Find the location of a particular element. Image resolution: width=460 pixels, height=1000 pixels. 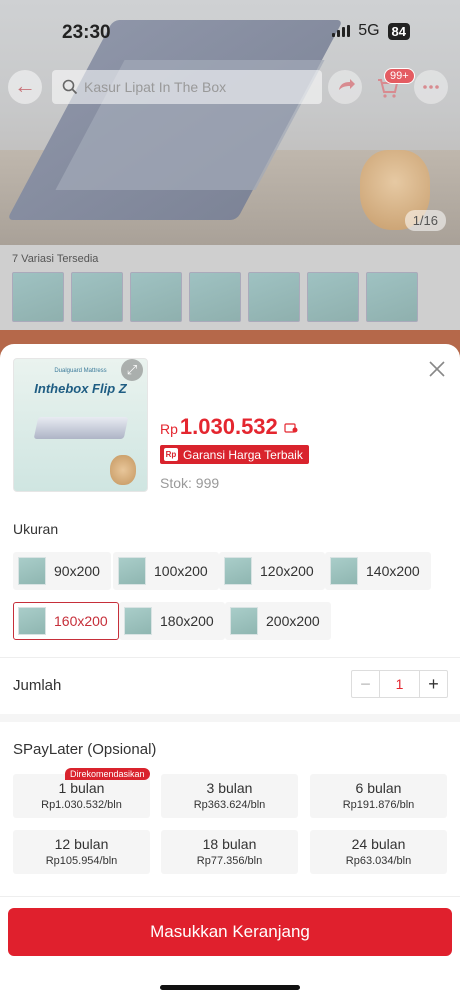

arrow-left-icon: ← is located at coordinates (25, 85).